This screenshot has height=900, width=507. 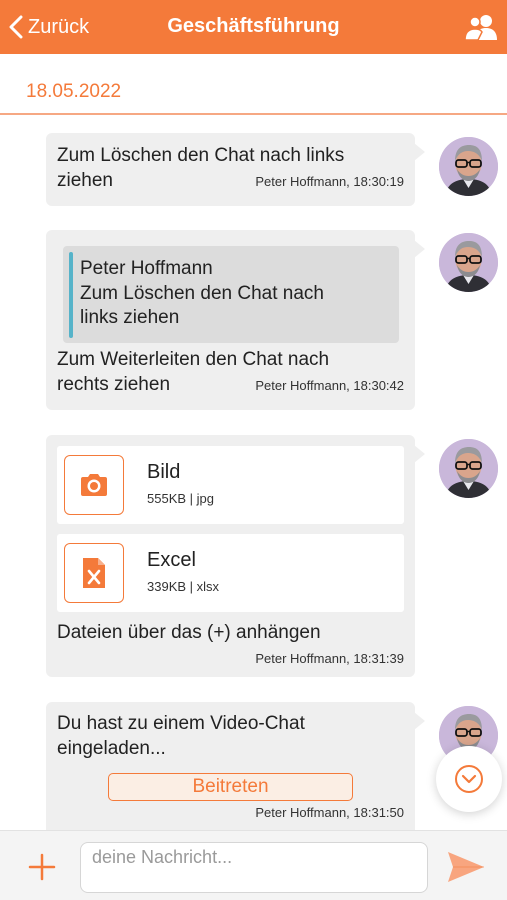 What do you see at coordinates (164, 472) in the screenshot?
I see `file-name: Bild` at bounding box center [164, 472].